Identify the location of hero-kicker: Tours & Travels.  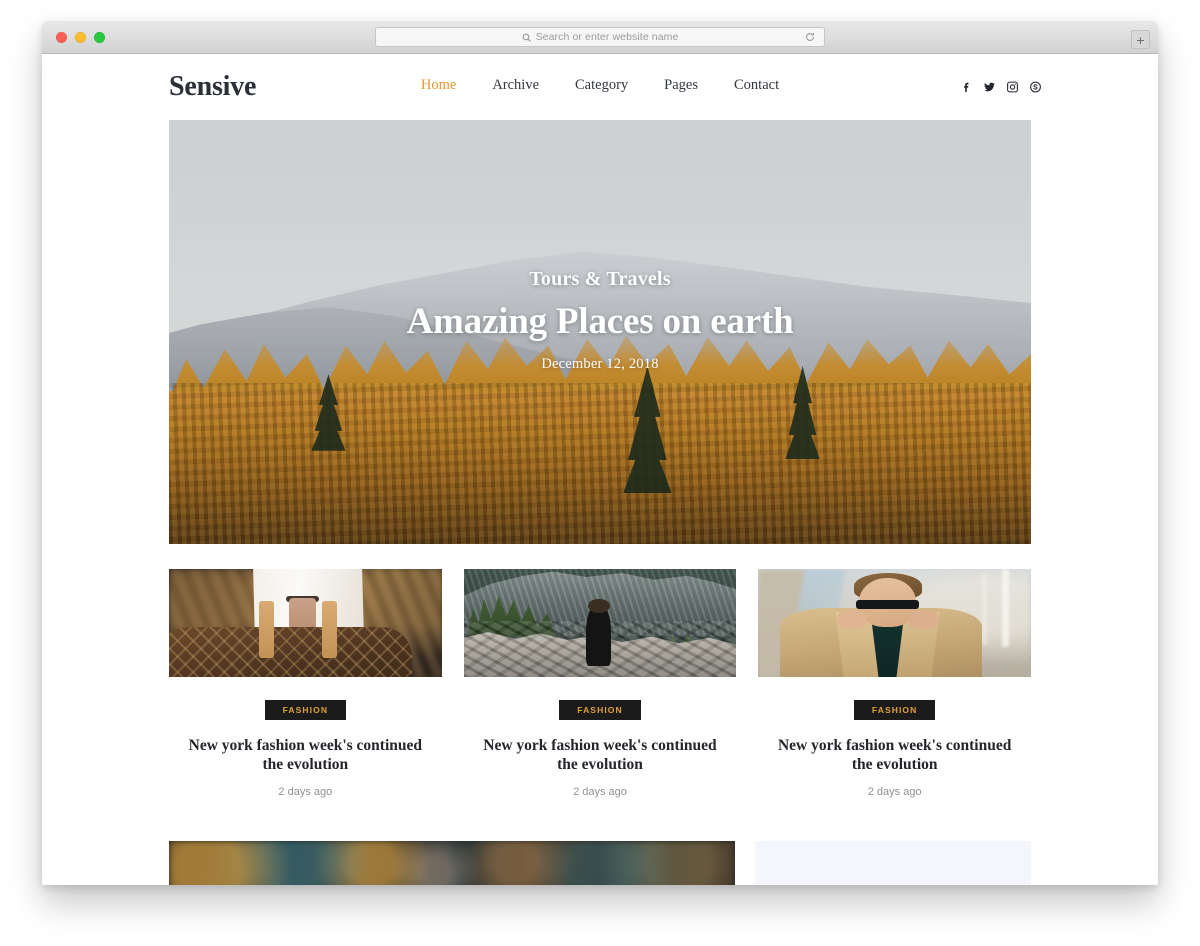
(600, 279).